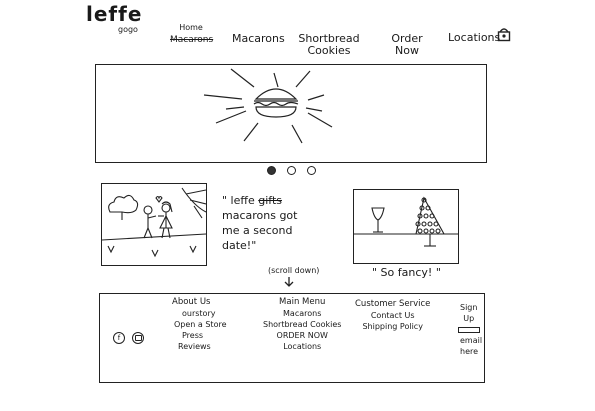 Image resolution: width=595 pixels, height=411 pixels. I want to click on footer-link-shortbread: Shortbread Cookies, so click(302, 324).